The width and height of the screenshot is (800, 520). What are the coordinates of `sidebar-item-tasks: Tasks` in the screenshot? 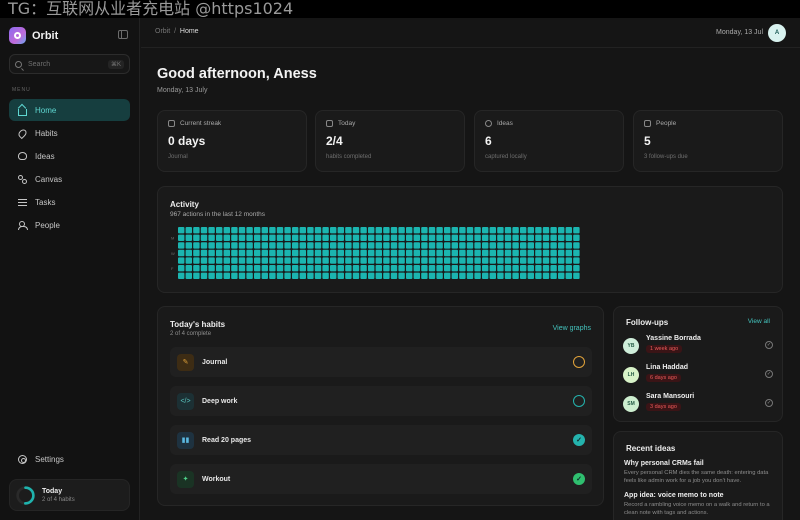 It's located at (69, 202).